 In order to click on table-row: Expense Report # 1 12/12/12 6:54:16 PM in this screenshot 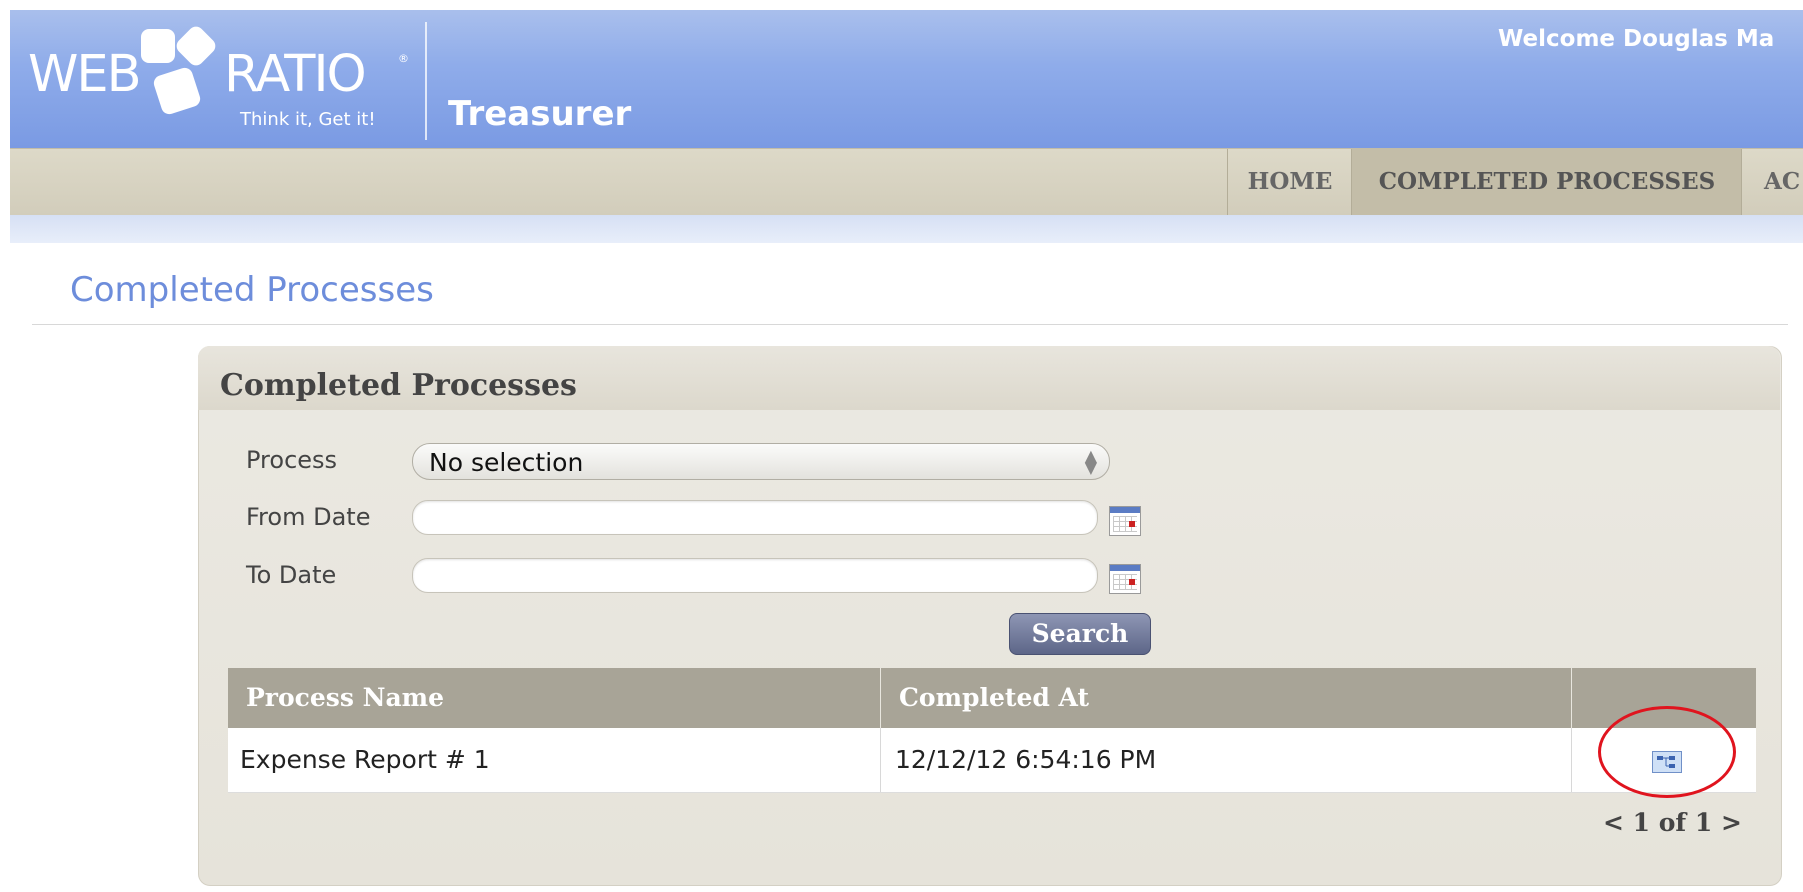, I will do `click(992, 760)`.